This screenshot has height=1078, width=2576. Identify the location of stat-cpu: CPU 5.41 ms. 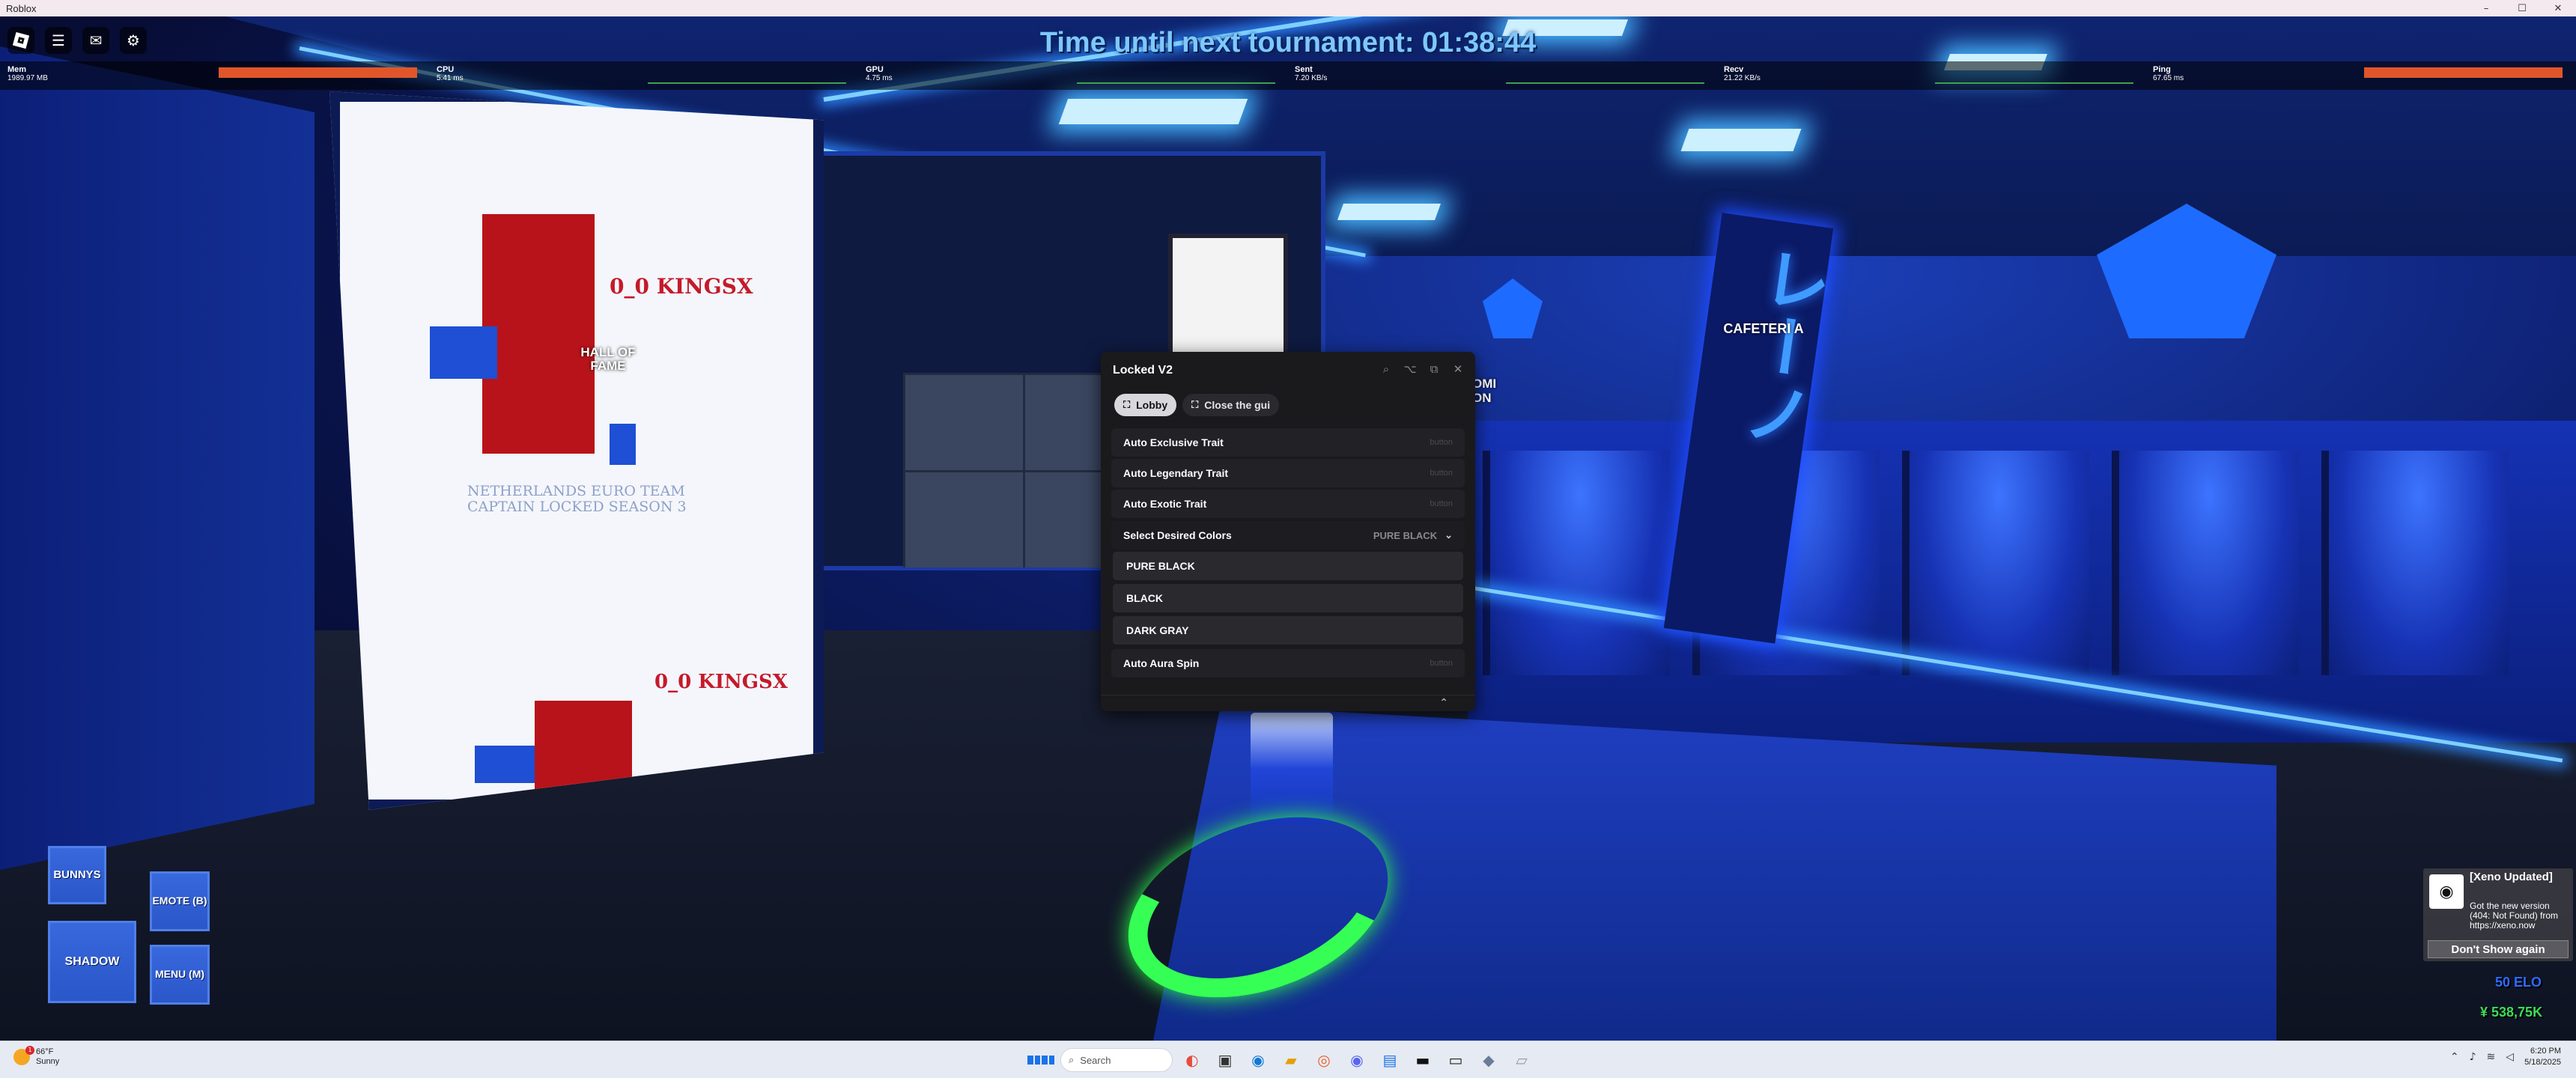
(643, 75).